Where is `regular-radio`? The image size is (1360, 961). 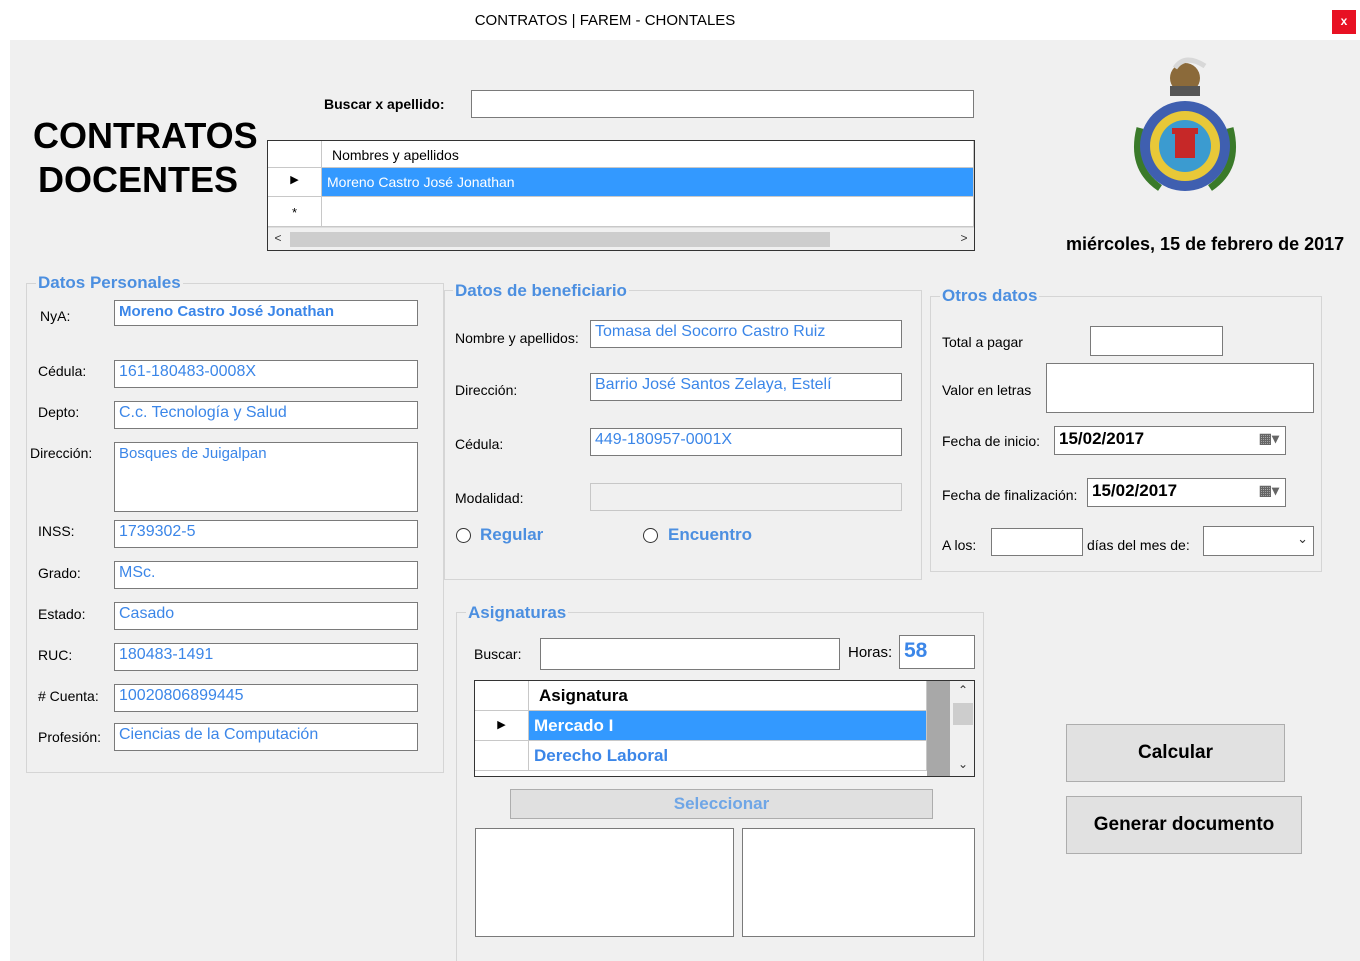
regular-radio is located at coordinates (463, 535).